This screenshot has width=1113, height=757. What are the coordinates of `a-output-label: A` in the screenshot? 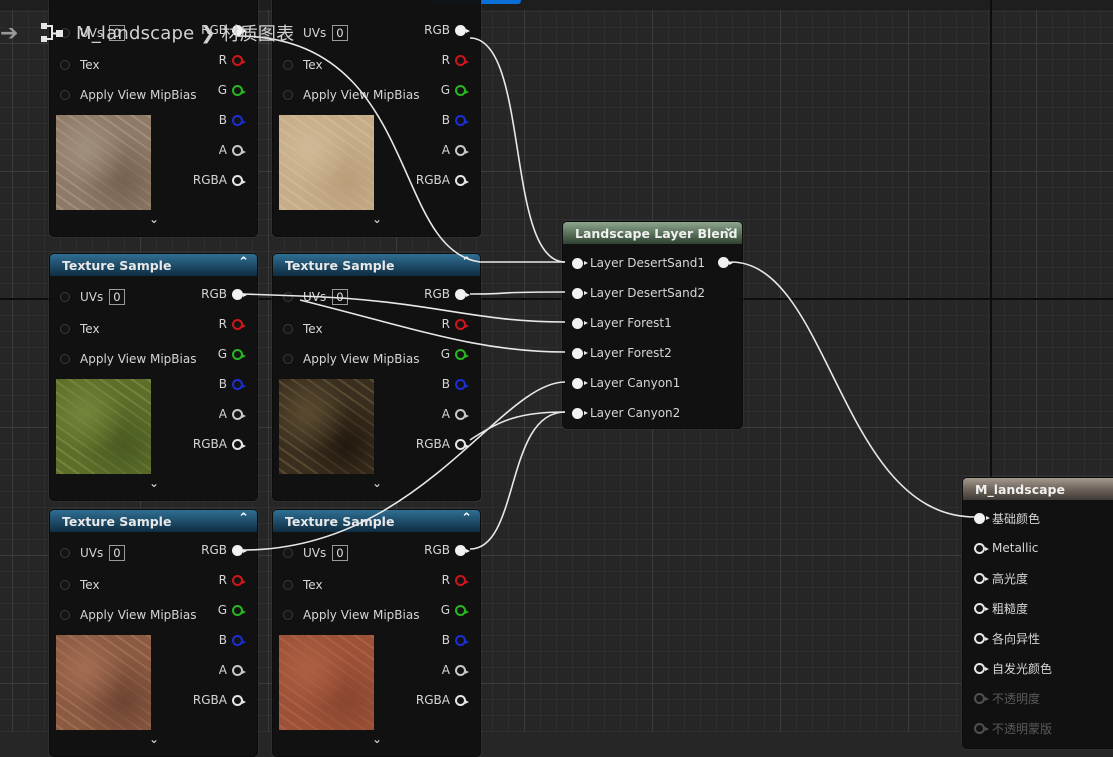 It's located at (222, 670).